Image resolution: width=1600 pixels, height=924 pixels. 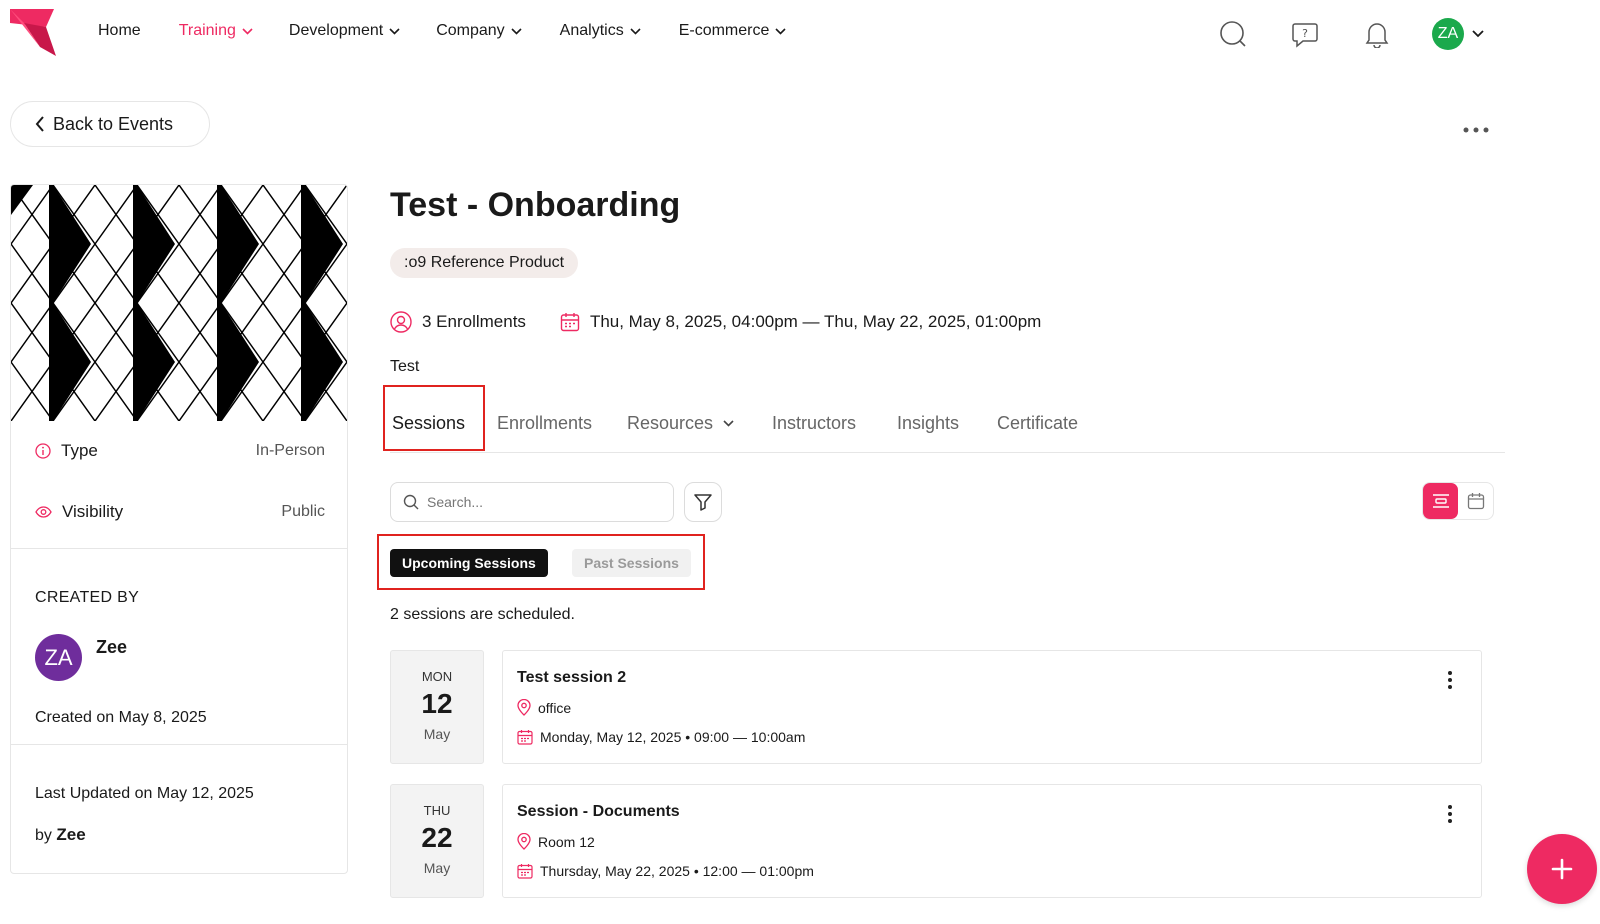 I want to click on session-date-box: MON 12 May, so click(x=437, y=707).